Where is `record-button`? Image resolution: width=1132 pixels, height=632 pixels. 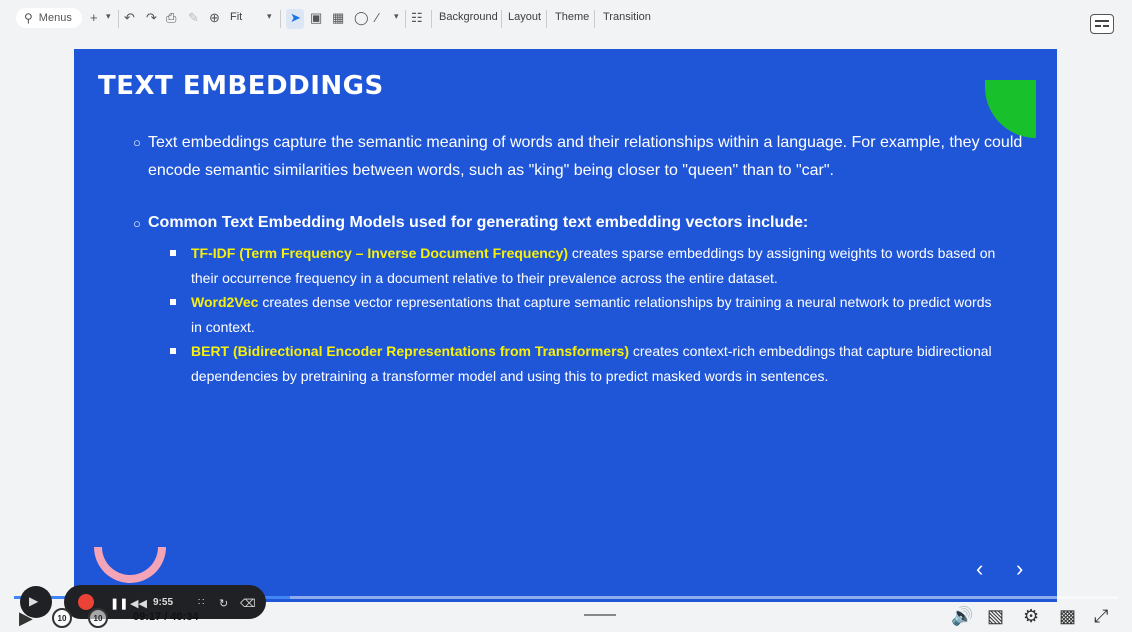 record-button is located at coordinates (86, 602).